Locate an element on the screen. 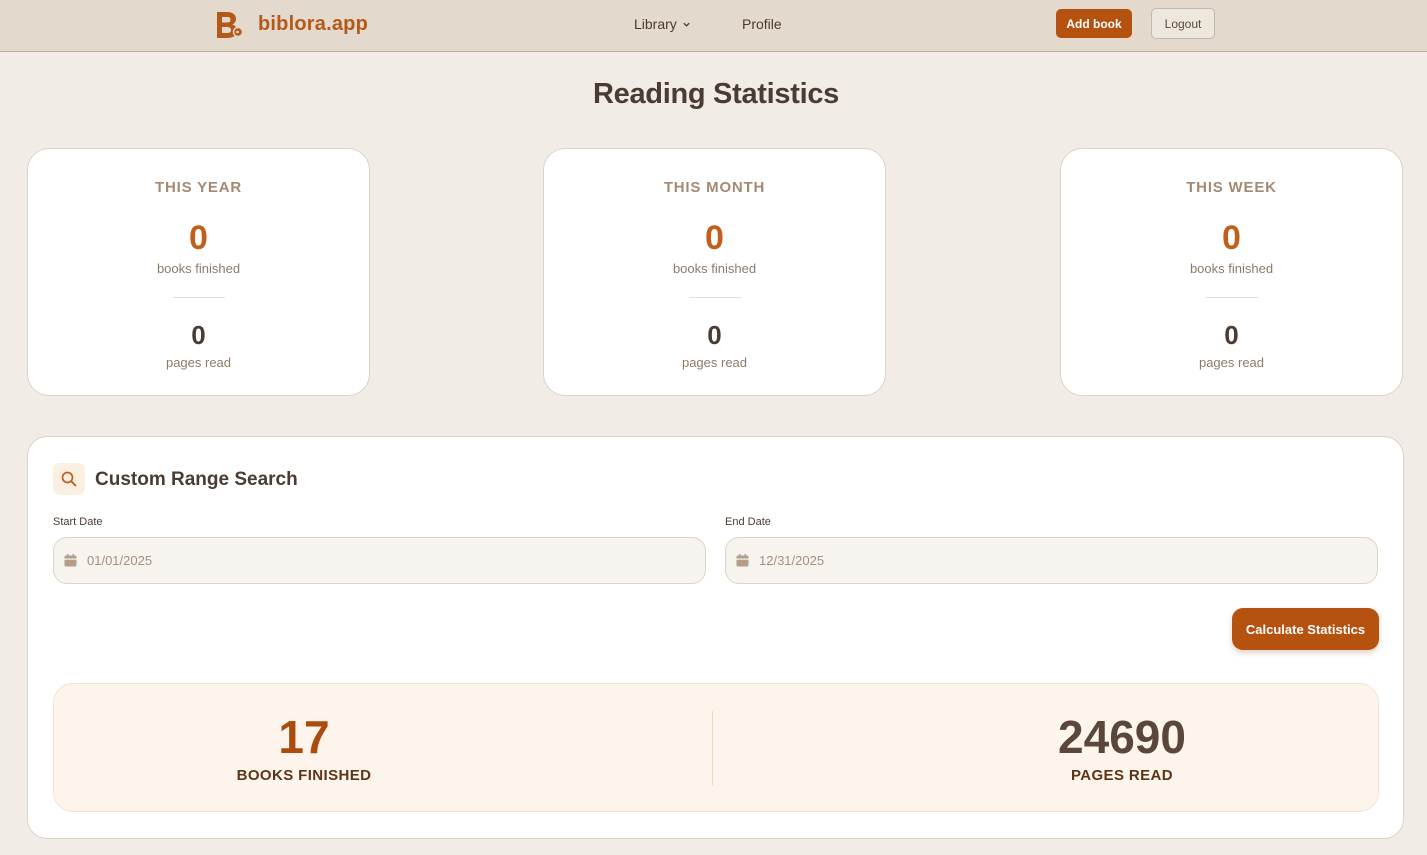 The height and width of the screenshot is (855, 1427). brand-link: biblora.app is located at coordinates (291, 24).